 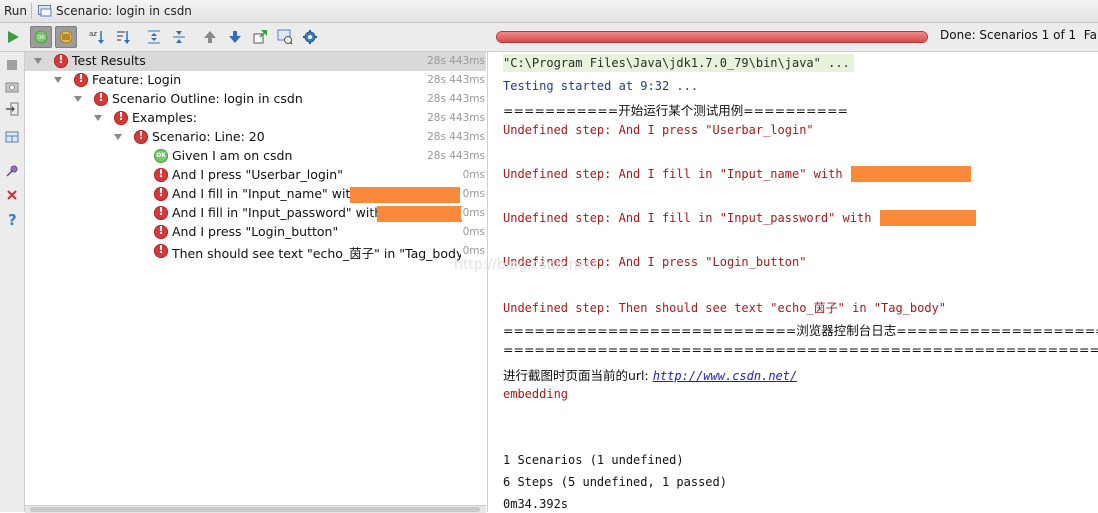 What do you see at coordinates (179, 37) in the screenshot?
I see `collapse-all-icon` at bounding box center [179, 37].